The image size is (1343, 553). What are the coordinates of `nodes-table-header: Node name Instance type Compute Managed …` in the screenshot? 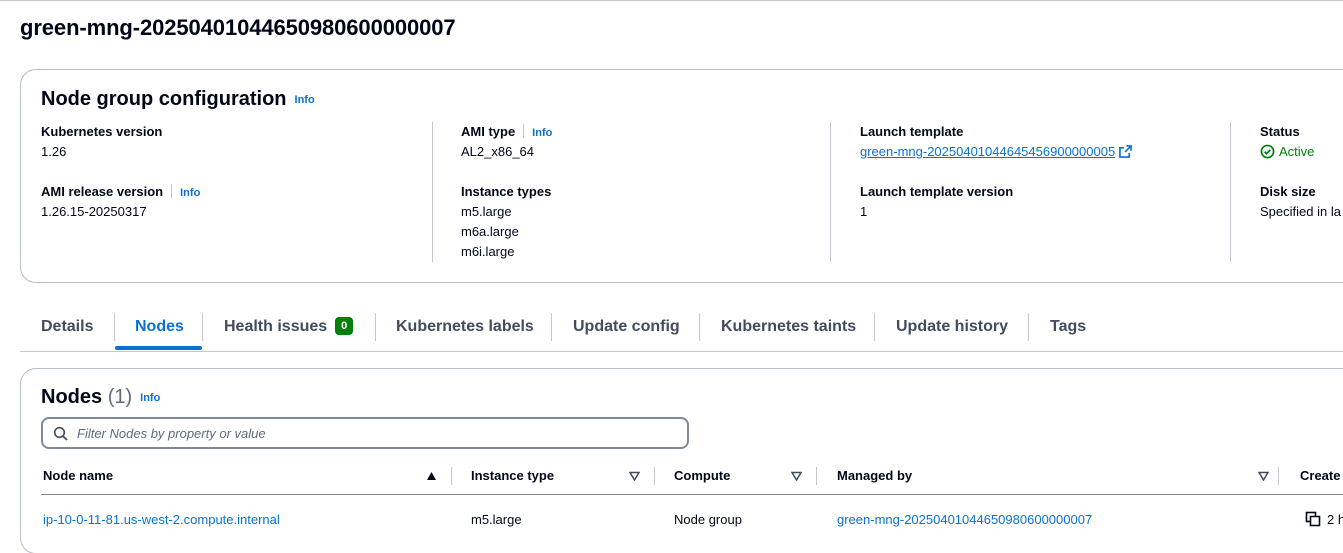 It's located at (692, 476).